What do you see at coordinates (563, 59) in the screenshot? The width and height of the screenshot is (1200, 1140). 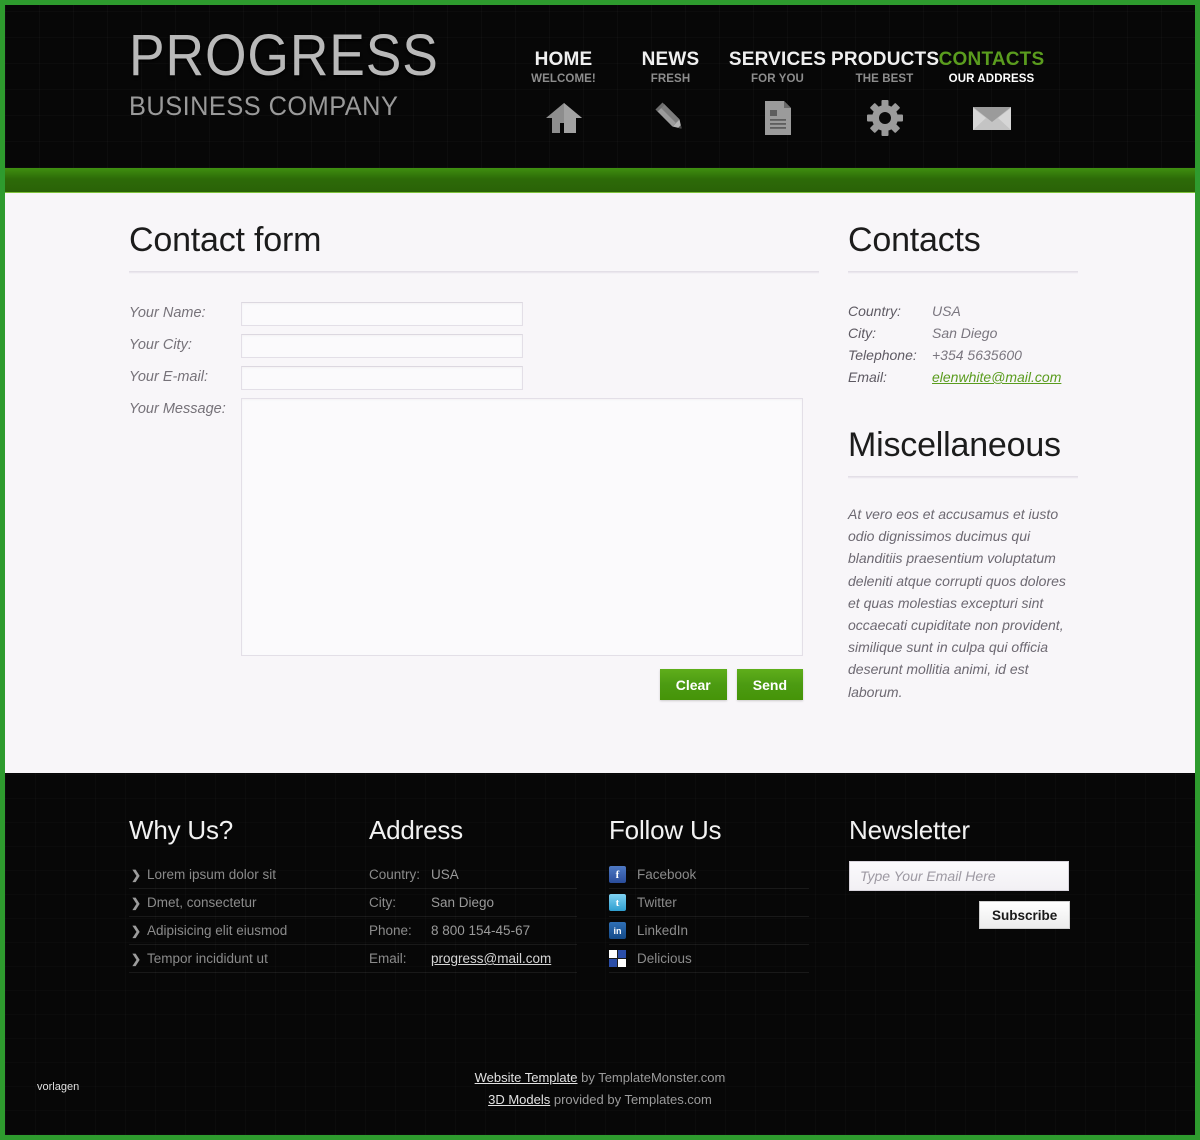 I see `nav-item-title: HOME` at bounding box center [563, 59].